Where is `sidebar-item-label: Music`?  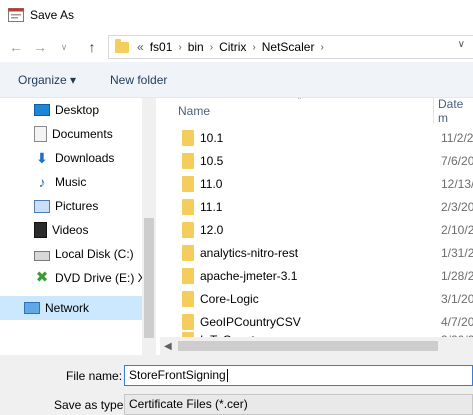 sidebar-item-label: Music is located at coordinates (71, 182).